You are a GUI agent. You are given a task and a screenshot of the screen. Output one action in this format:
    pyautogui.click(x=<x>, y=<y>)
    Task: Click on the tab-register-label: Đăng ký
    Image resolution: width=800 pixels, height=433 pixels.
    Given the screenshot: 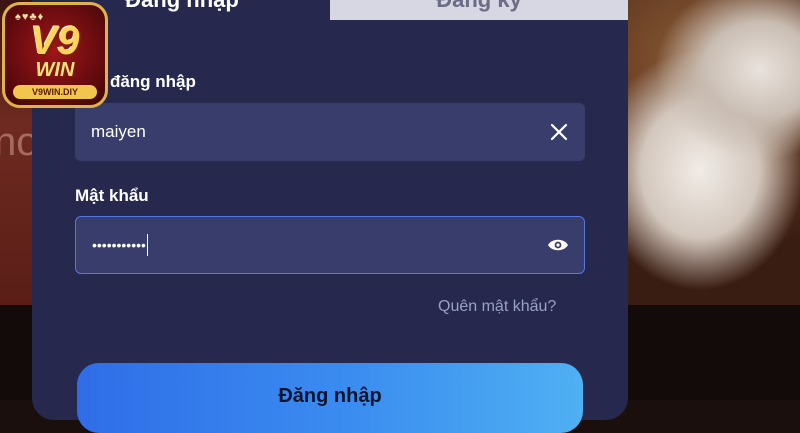 What is the action you would take?
    pyautogui.click(x=479, y=6)
    